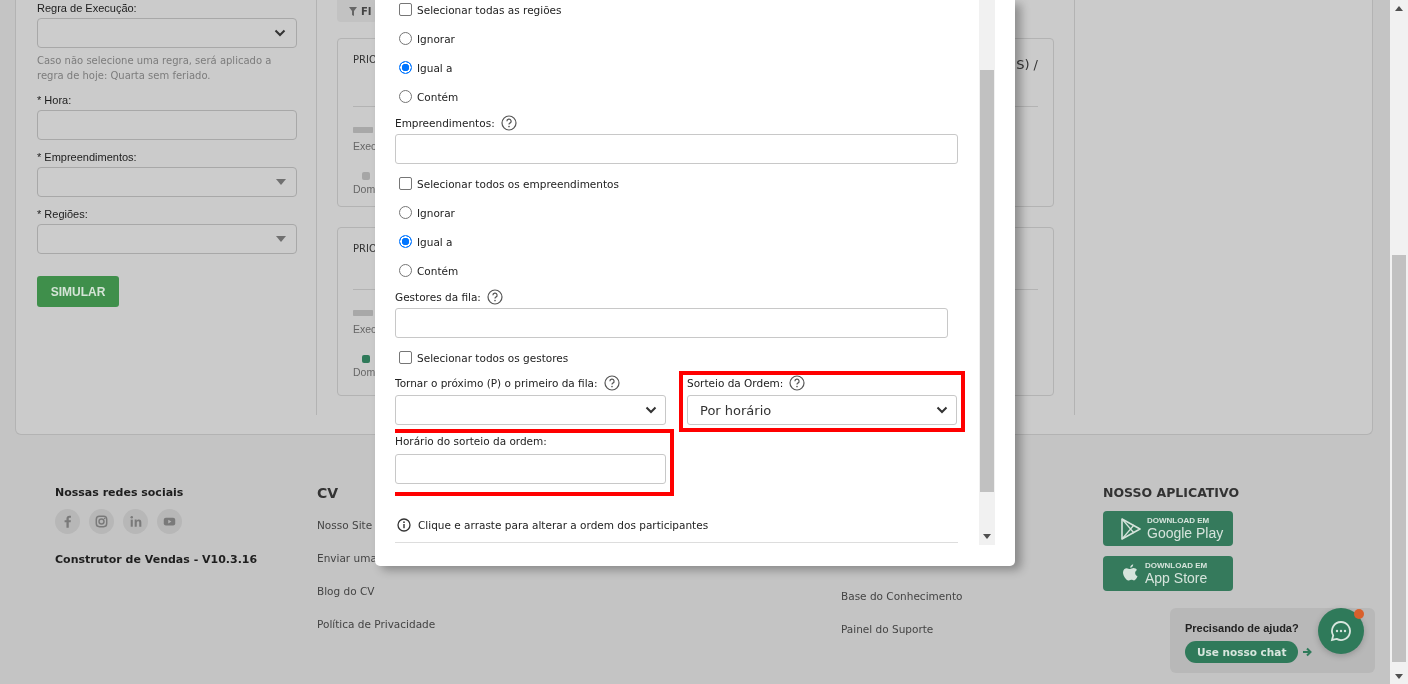 The width and height of the screenshot is (1408, 684). Describe the element at coordinates (101, 521) in the screenshot. I see `instagram-icon` at that location.